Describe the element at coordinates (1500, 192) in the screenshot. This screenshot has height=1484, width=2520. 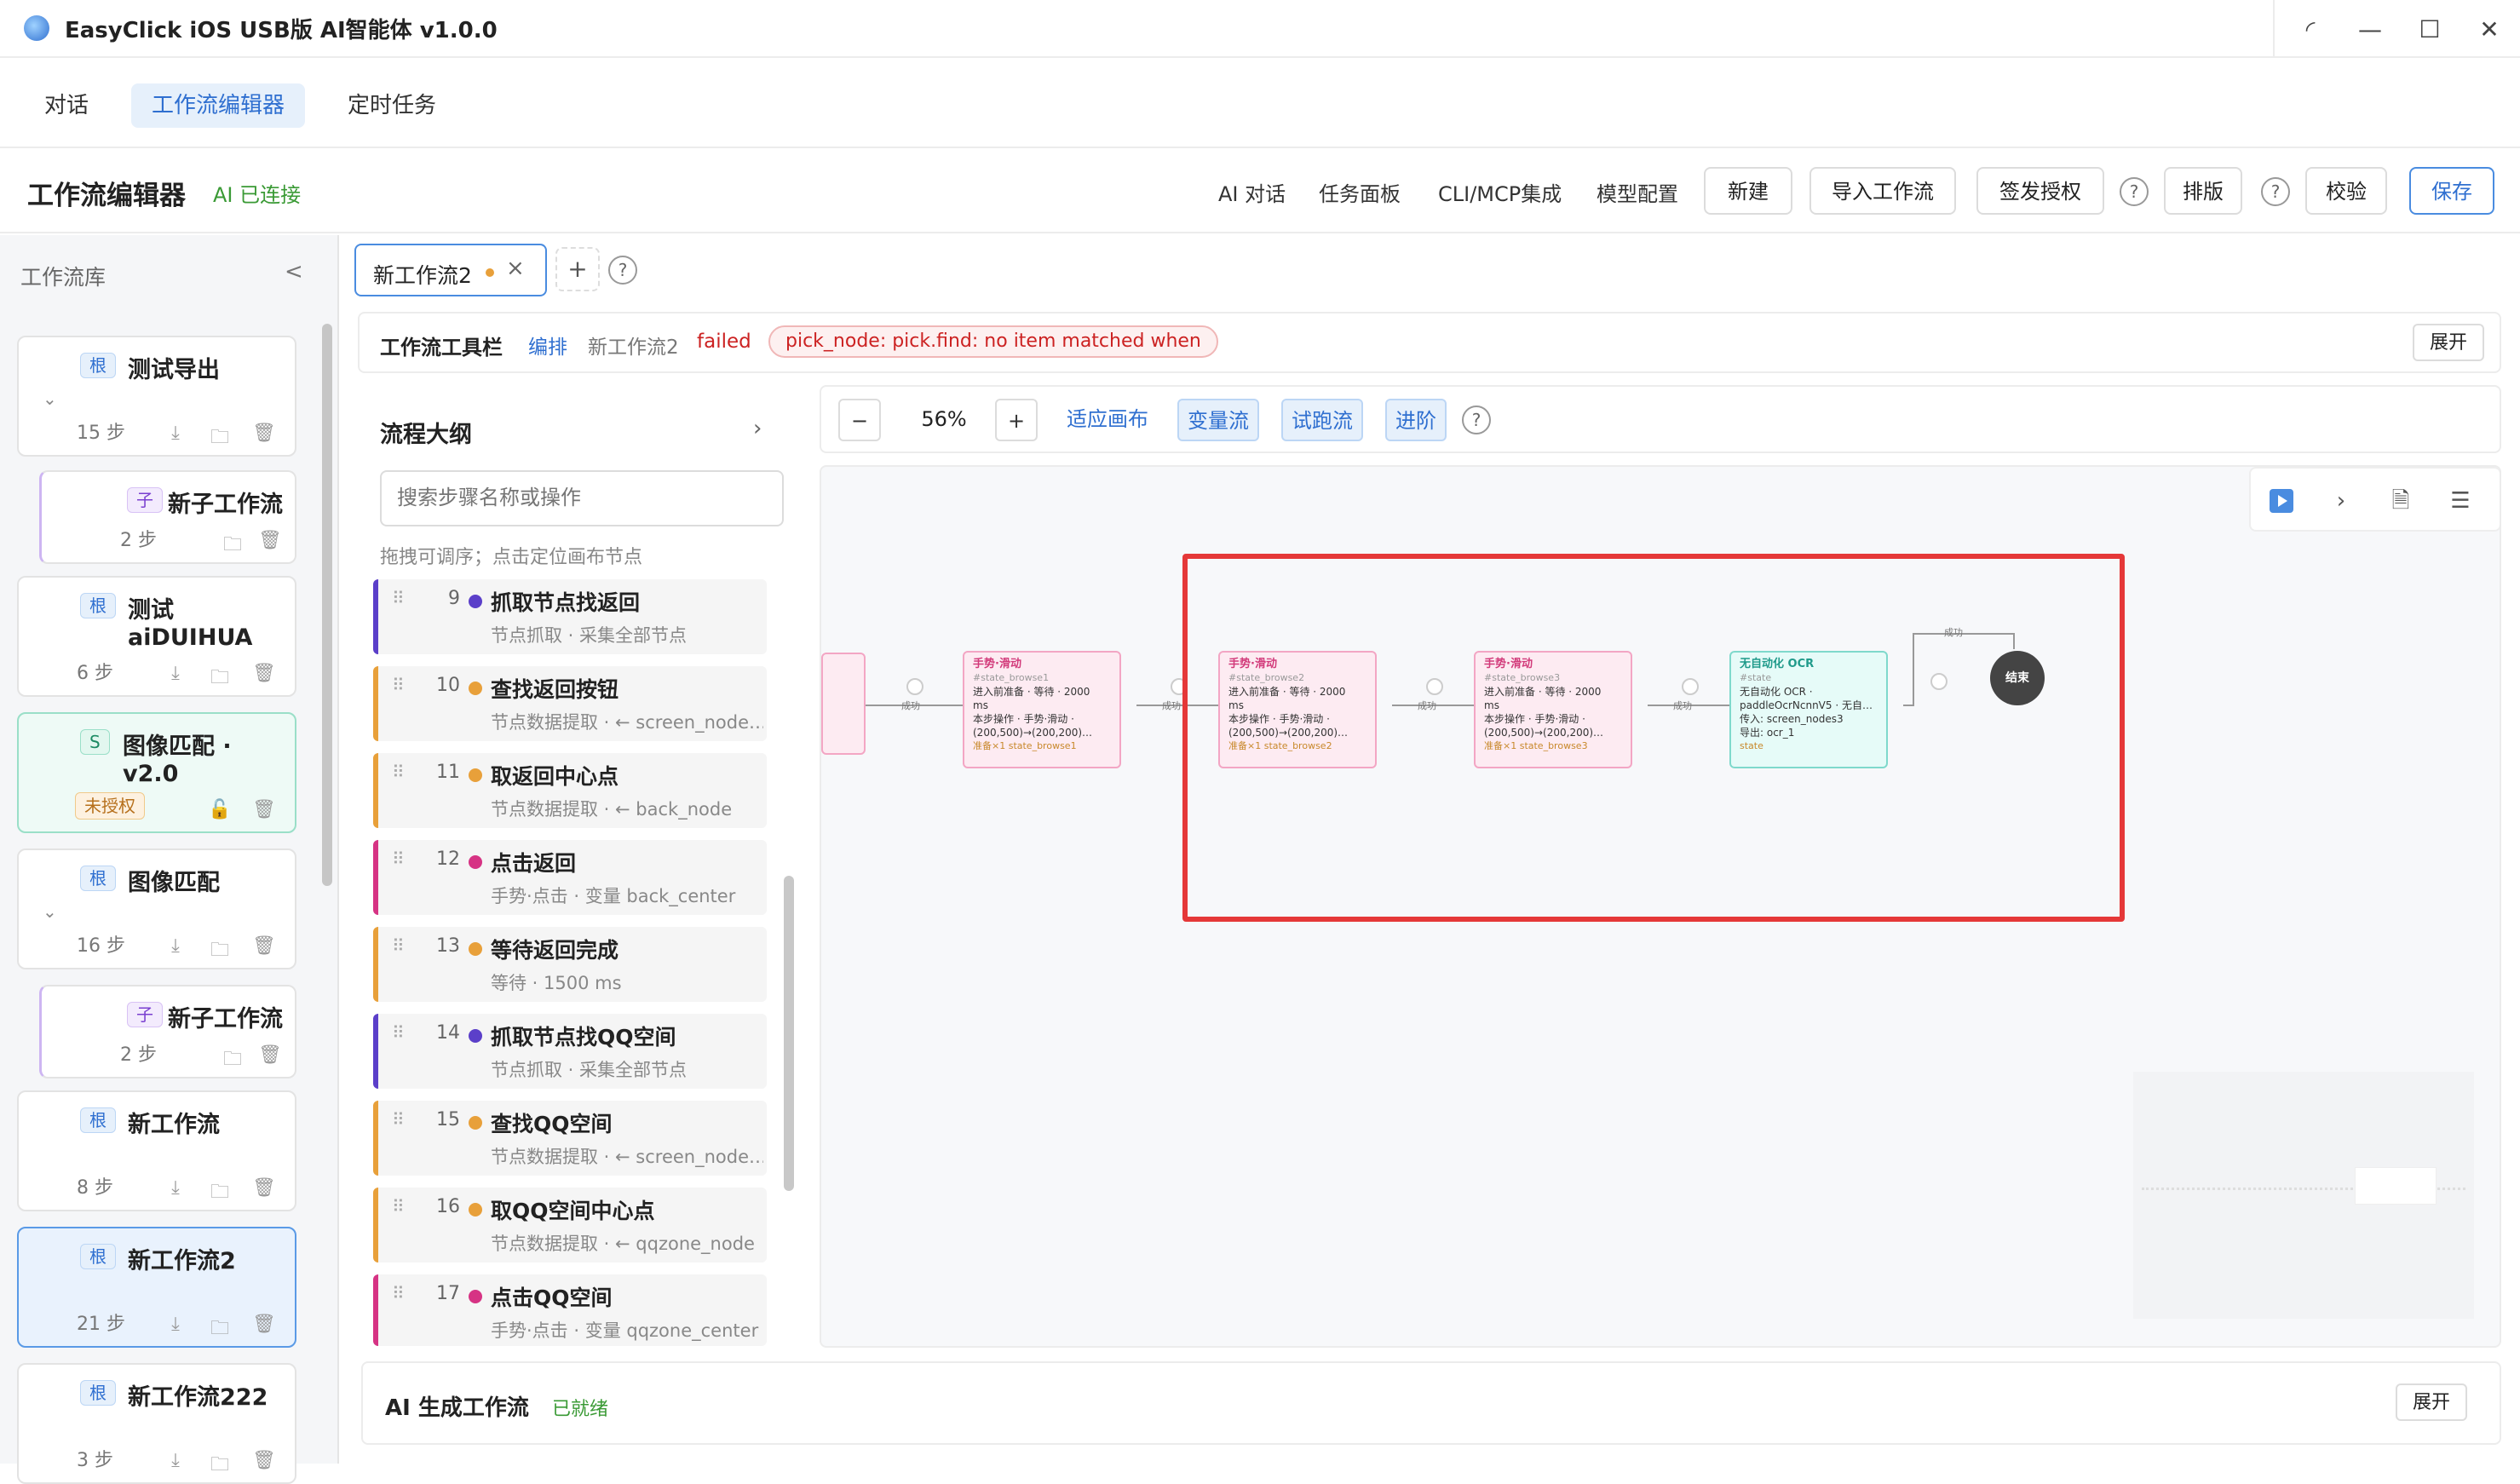
I see `link-cli-mcp: CLI/MCP集成` at that location.